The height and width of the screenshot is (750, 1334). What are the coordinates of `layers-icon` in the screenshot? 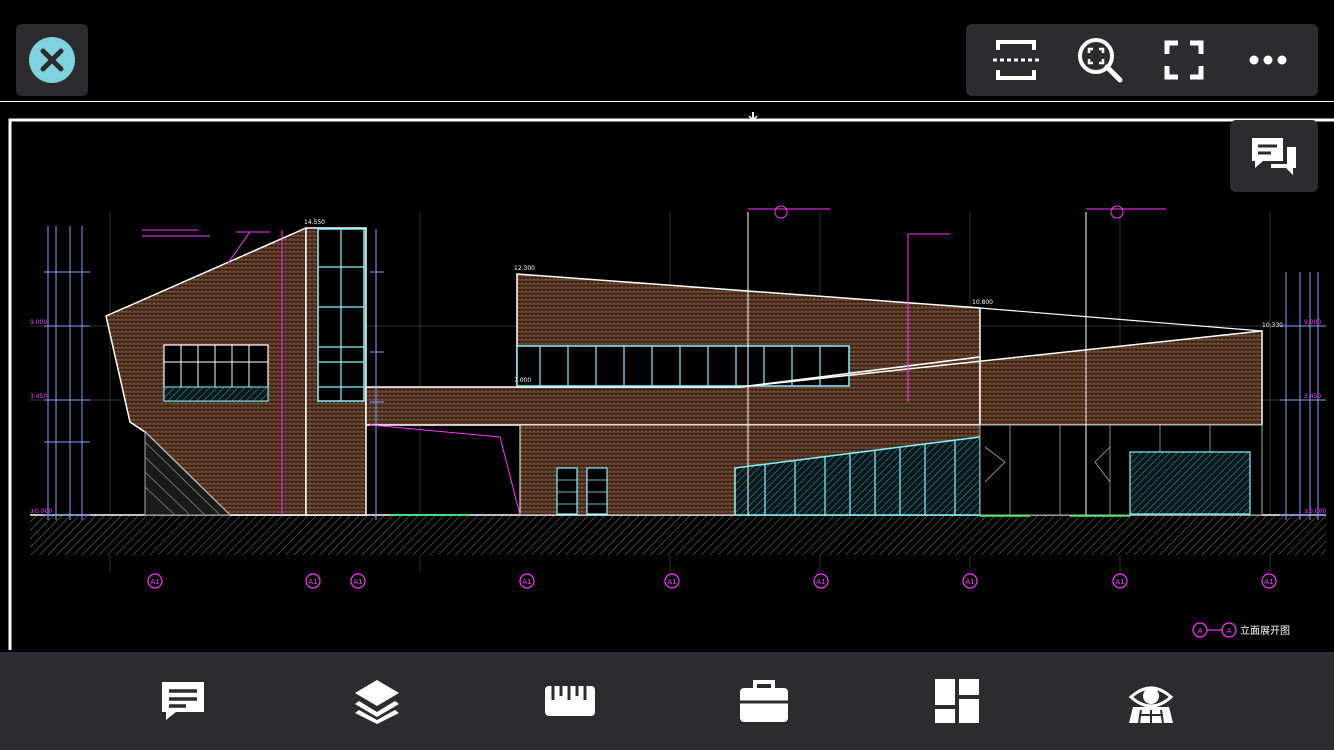 It's located at (376, 702).